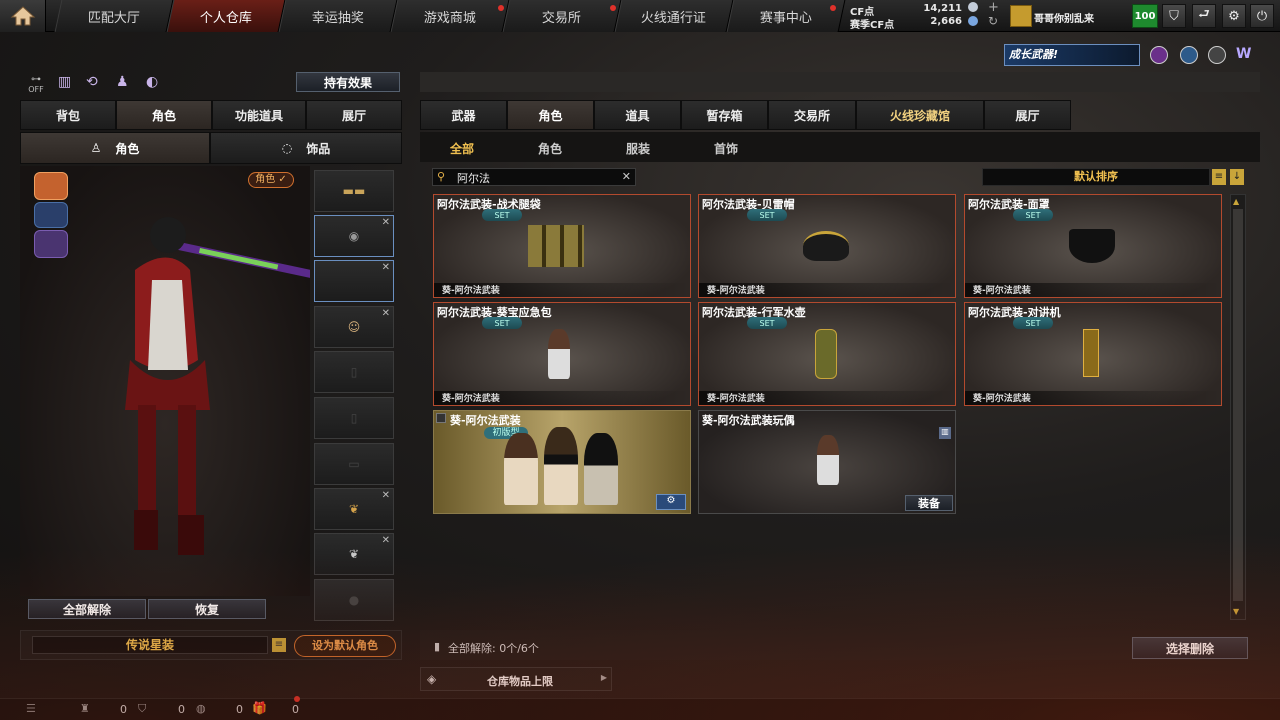 Image resolution: width=1280 pixels, height=720 pixels. Describe the element at coordinates (1145, 16) in the screenshot. I see `level-badge: 100` at that location.